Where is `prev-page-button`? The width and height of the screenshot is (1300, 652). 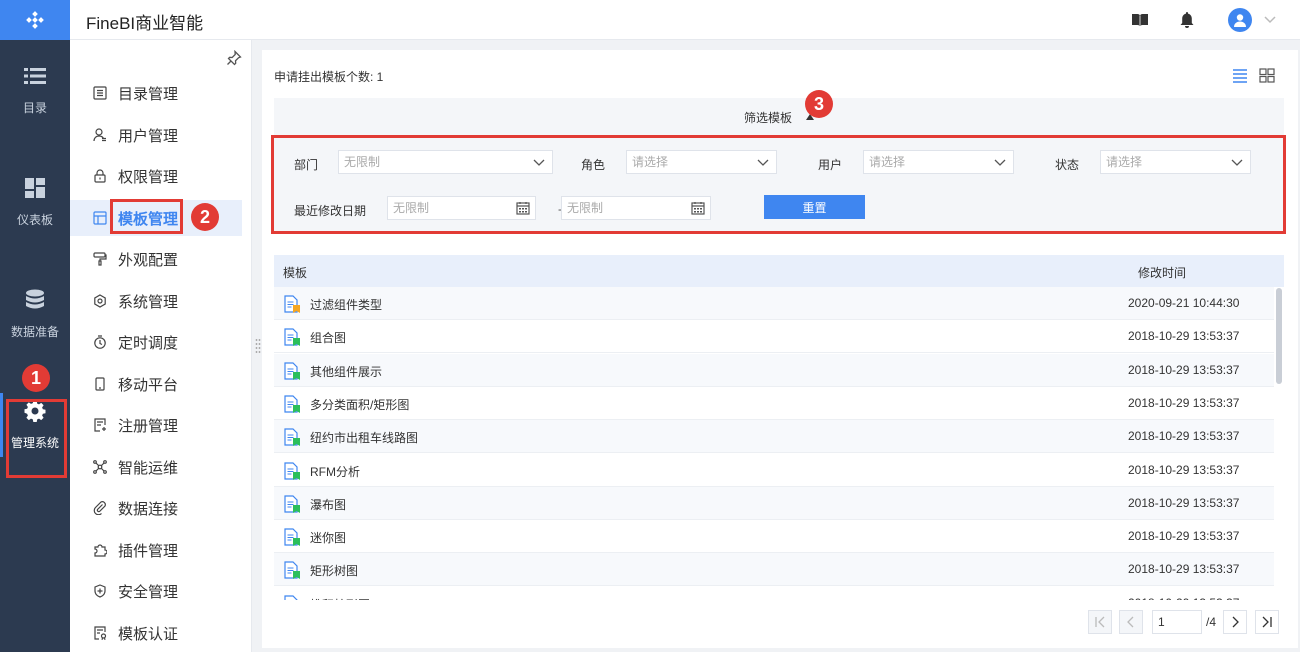
prev-page-button is located at coordinates (1131, 622).